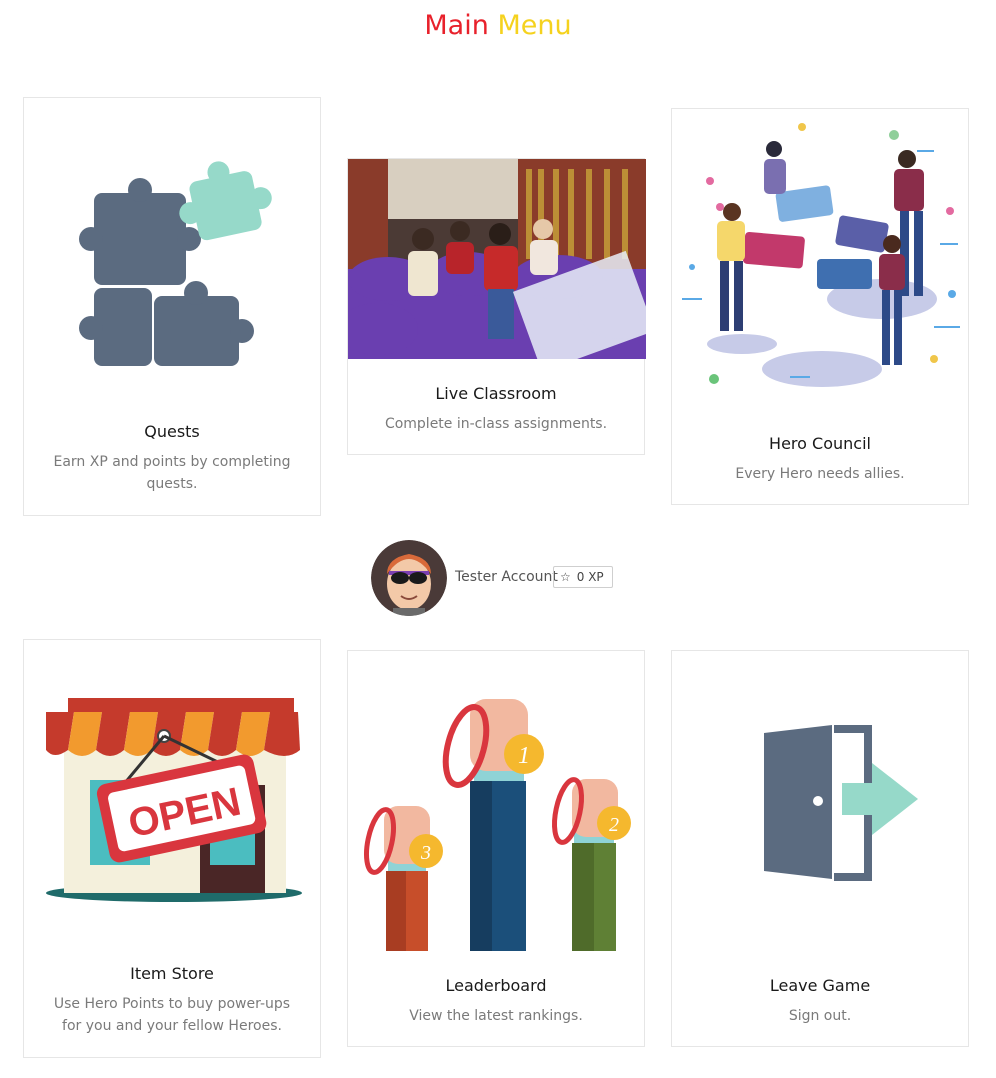 Image resolution: width=996 pixels, height=1078 pixels. I want to click on hero-council-card: Hero Council Every Hero needs allies., so click(820, 306).